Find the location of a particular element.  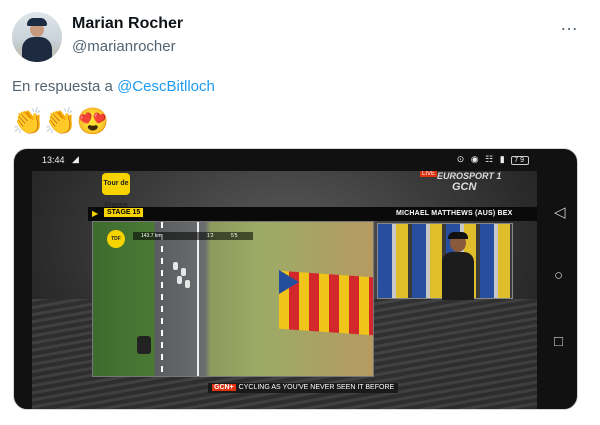

rider-cap is located at coordinates (458, 235).